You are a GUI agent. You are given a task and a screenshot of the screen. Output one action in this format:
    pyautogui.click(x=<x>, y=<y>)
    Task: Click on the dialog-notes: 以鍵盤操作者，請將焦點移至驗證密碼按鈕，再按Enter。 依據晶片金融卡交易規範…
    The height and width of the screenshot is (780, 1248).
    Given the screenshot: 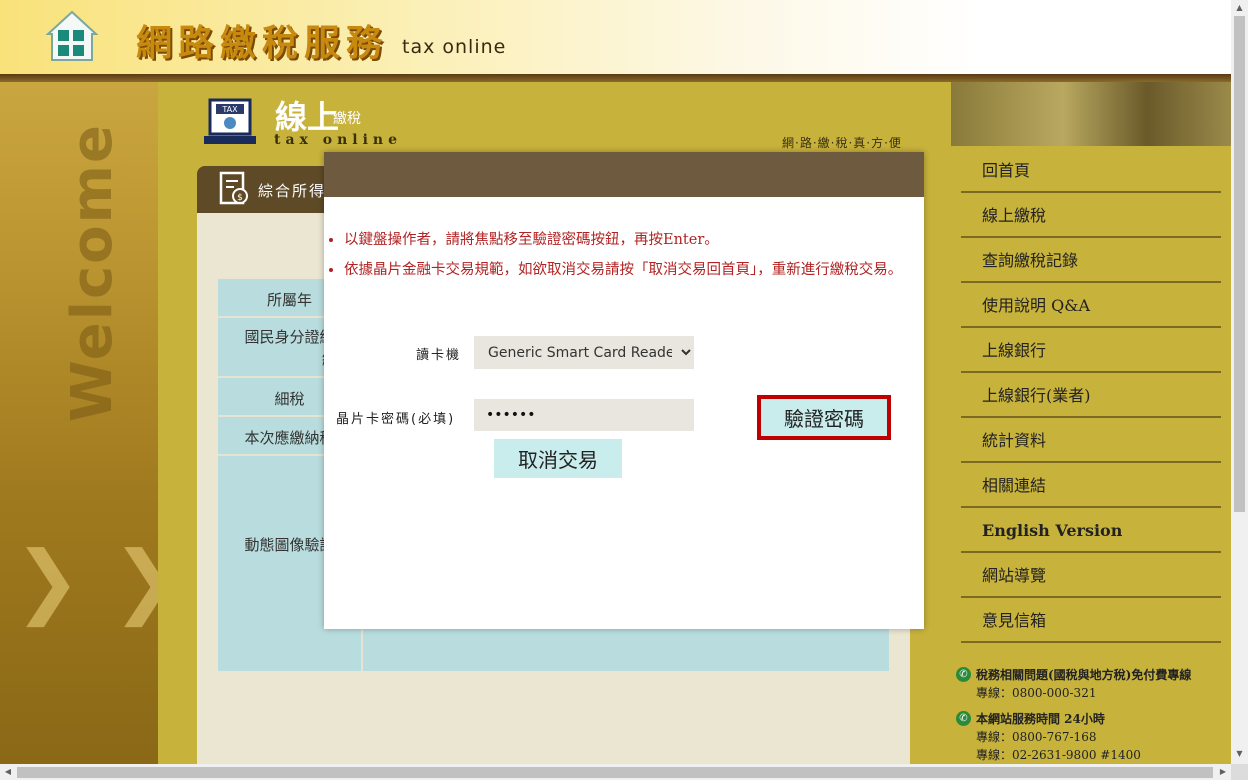 What is the action you would take?
    pyautogui.click(x=628, y=258)
    